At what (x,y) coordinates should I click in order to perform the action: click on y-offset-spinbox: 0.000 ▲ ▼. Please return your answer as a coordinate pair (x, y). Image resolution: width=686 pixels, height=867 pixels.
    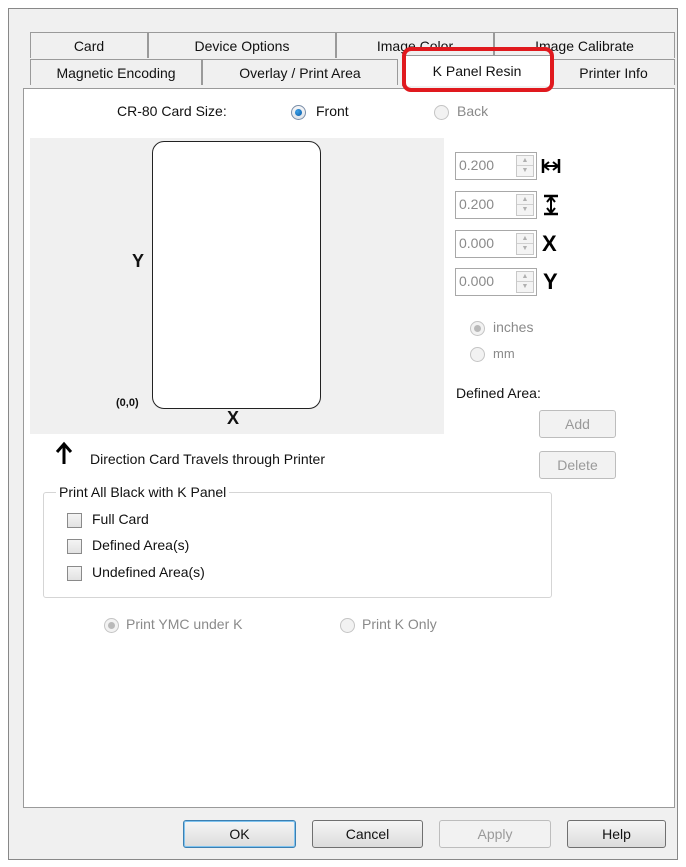
    Looking at the image, I should click on (496, 282).